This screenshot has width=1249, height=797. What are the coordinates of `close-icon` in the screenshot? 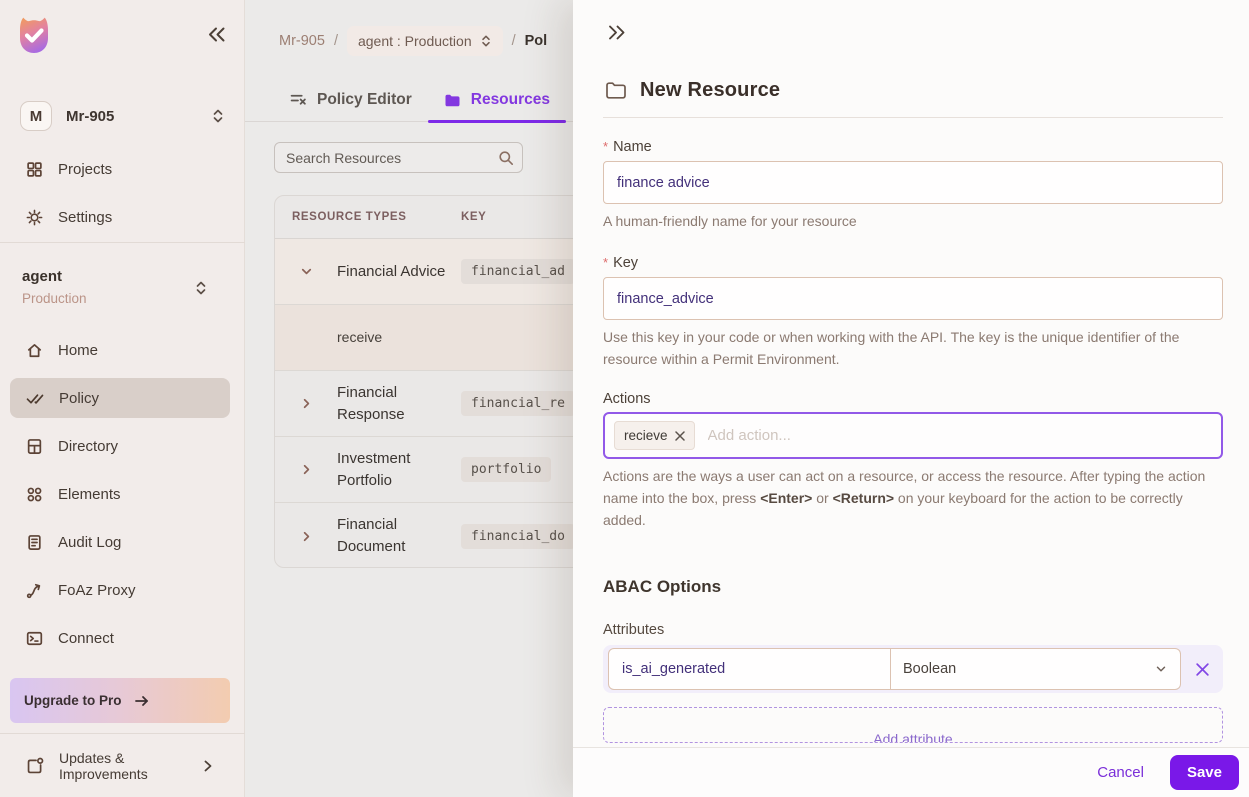 It's located at (1202, 669).